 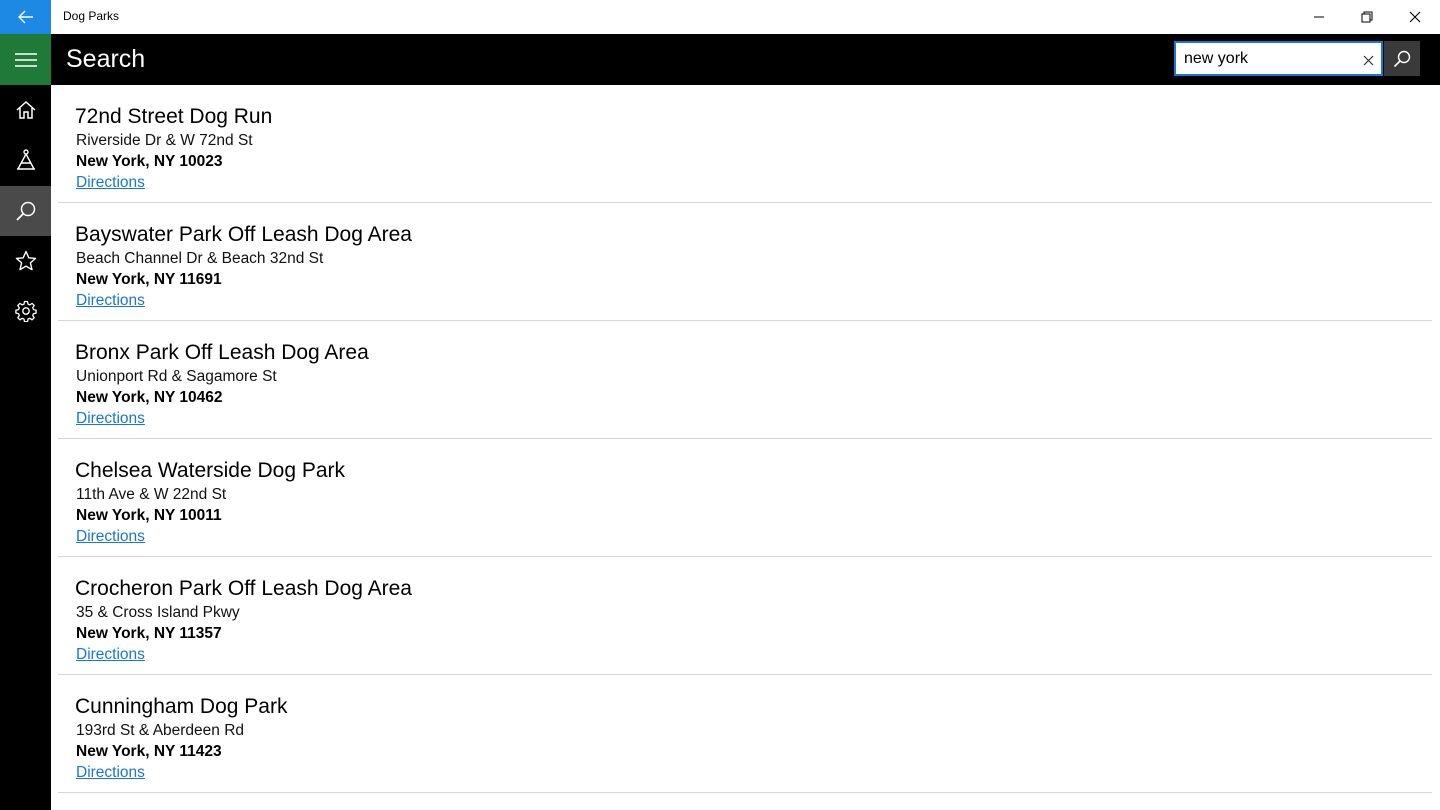 I want to click on park-icon, so click(x=25, y=159).